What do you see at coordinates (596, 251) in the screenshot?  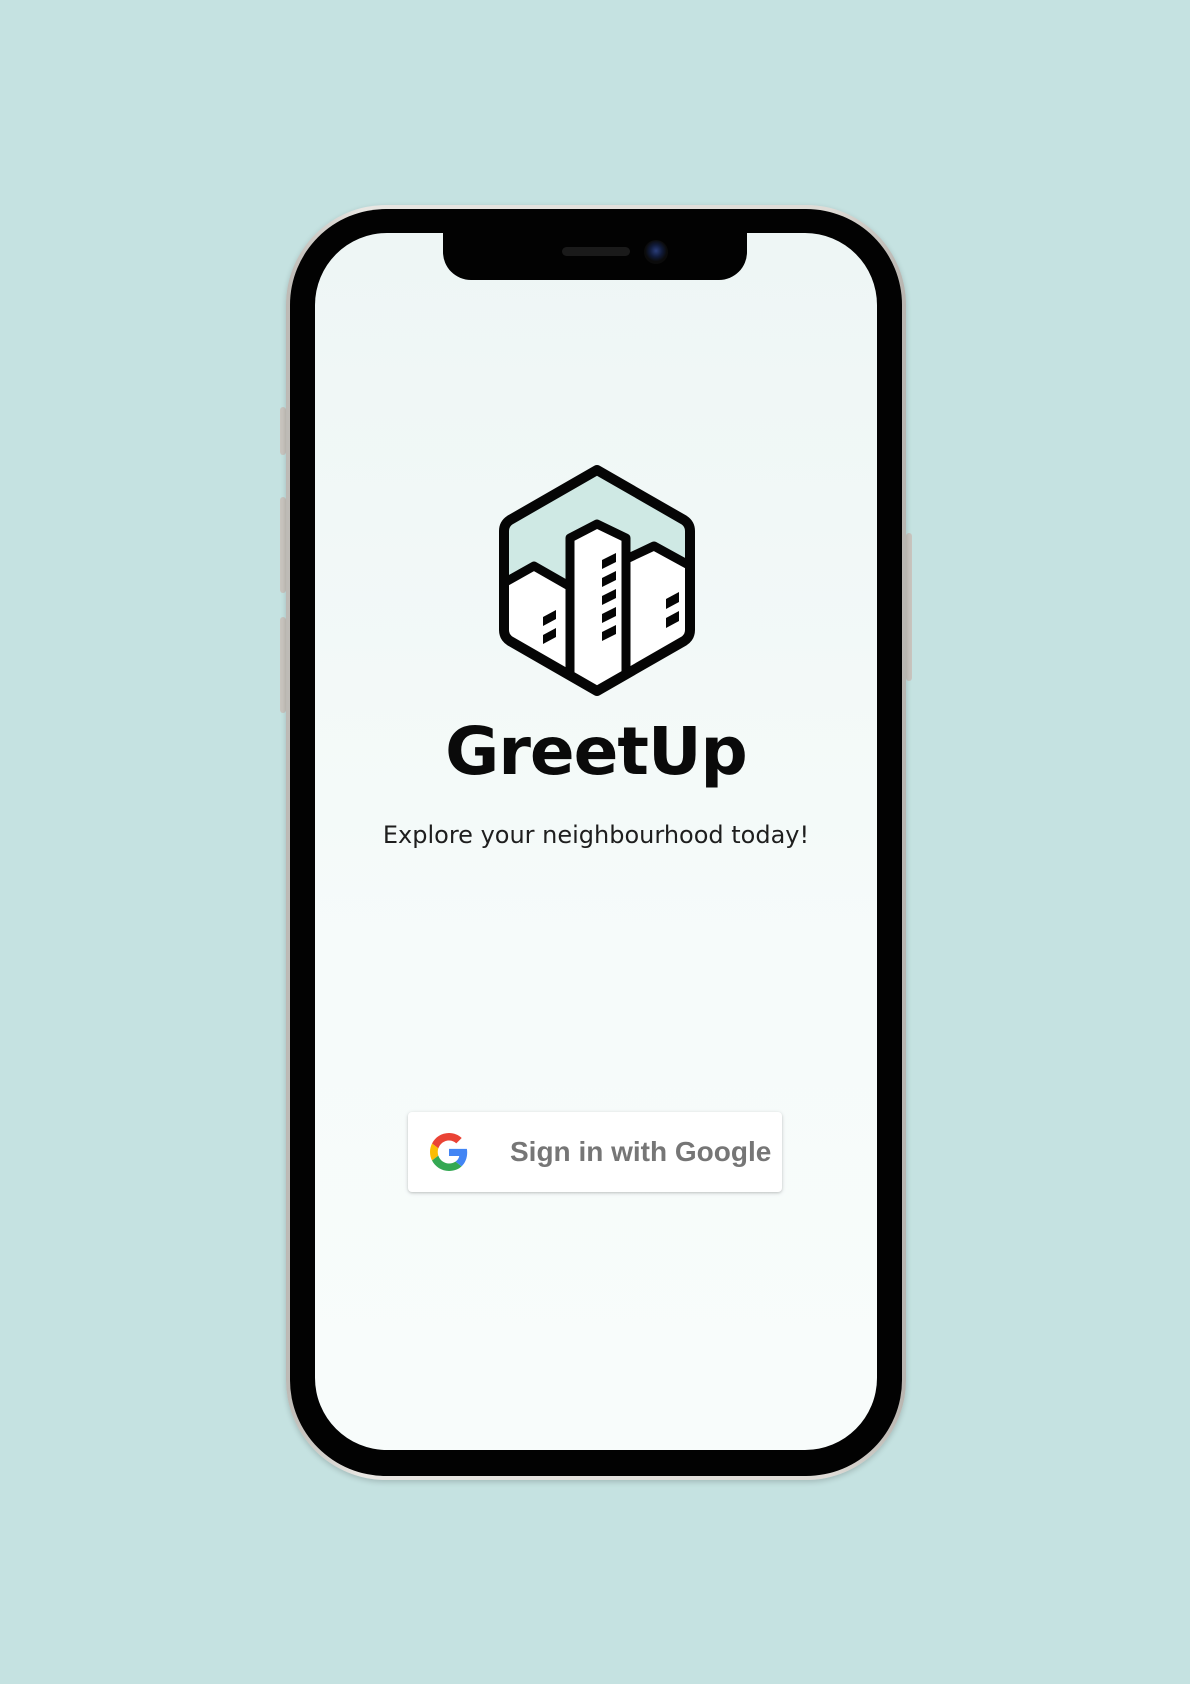 I see `earpiece-speaker` at bounding box center [596, 251].